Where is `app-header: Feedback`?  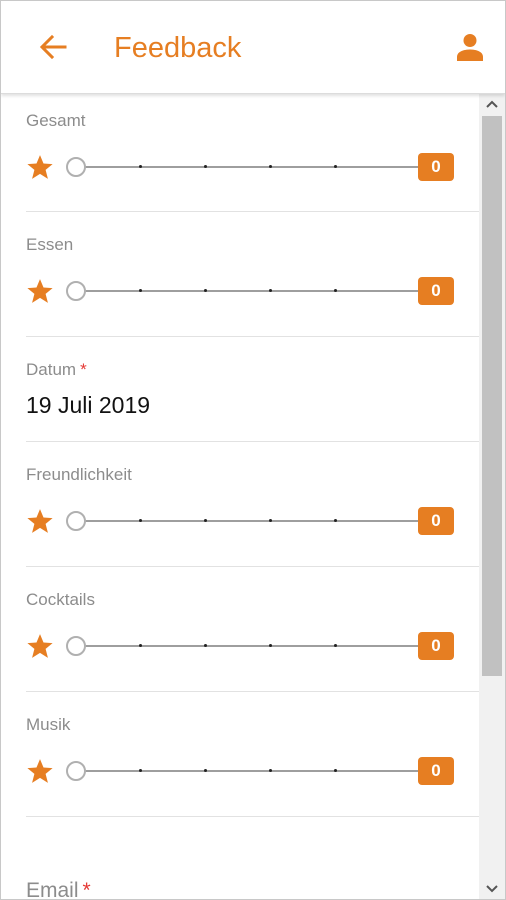
app-header: Feedback is located at coordinates (253, 47).